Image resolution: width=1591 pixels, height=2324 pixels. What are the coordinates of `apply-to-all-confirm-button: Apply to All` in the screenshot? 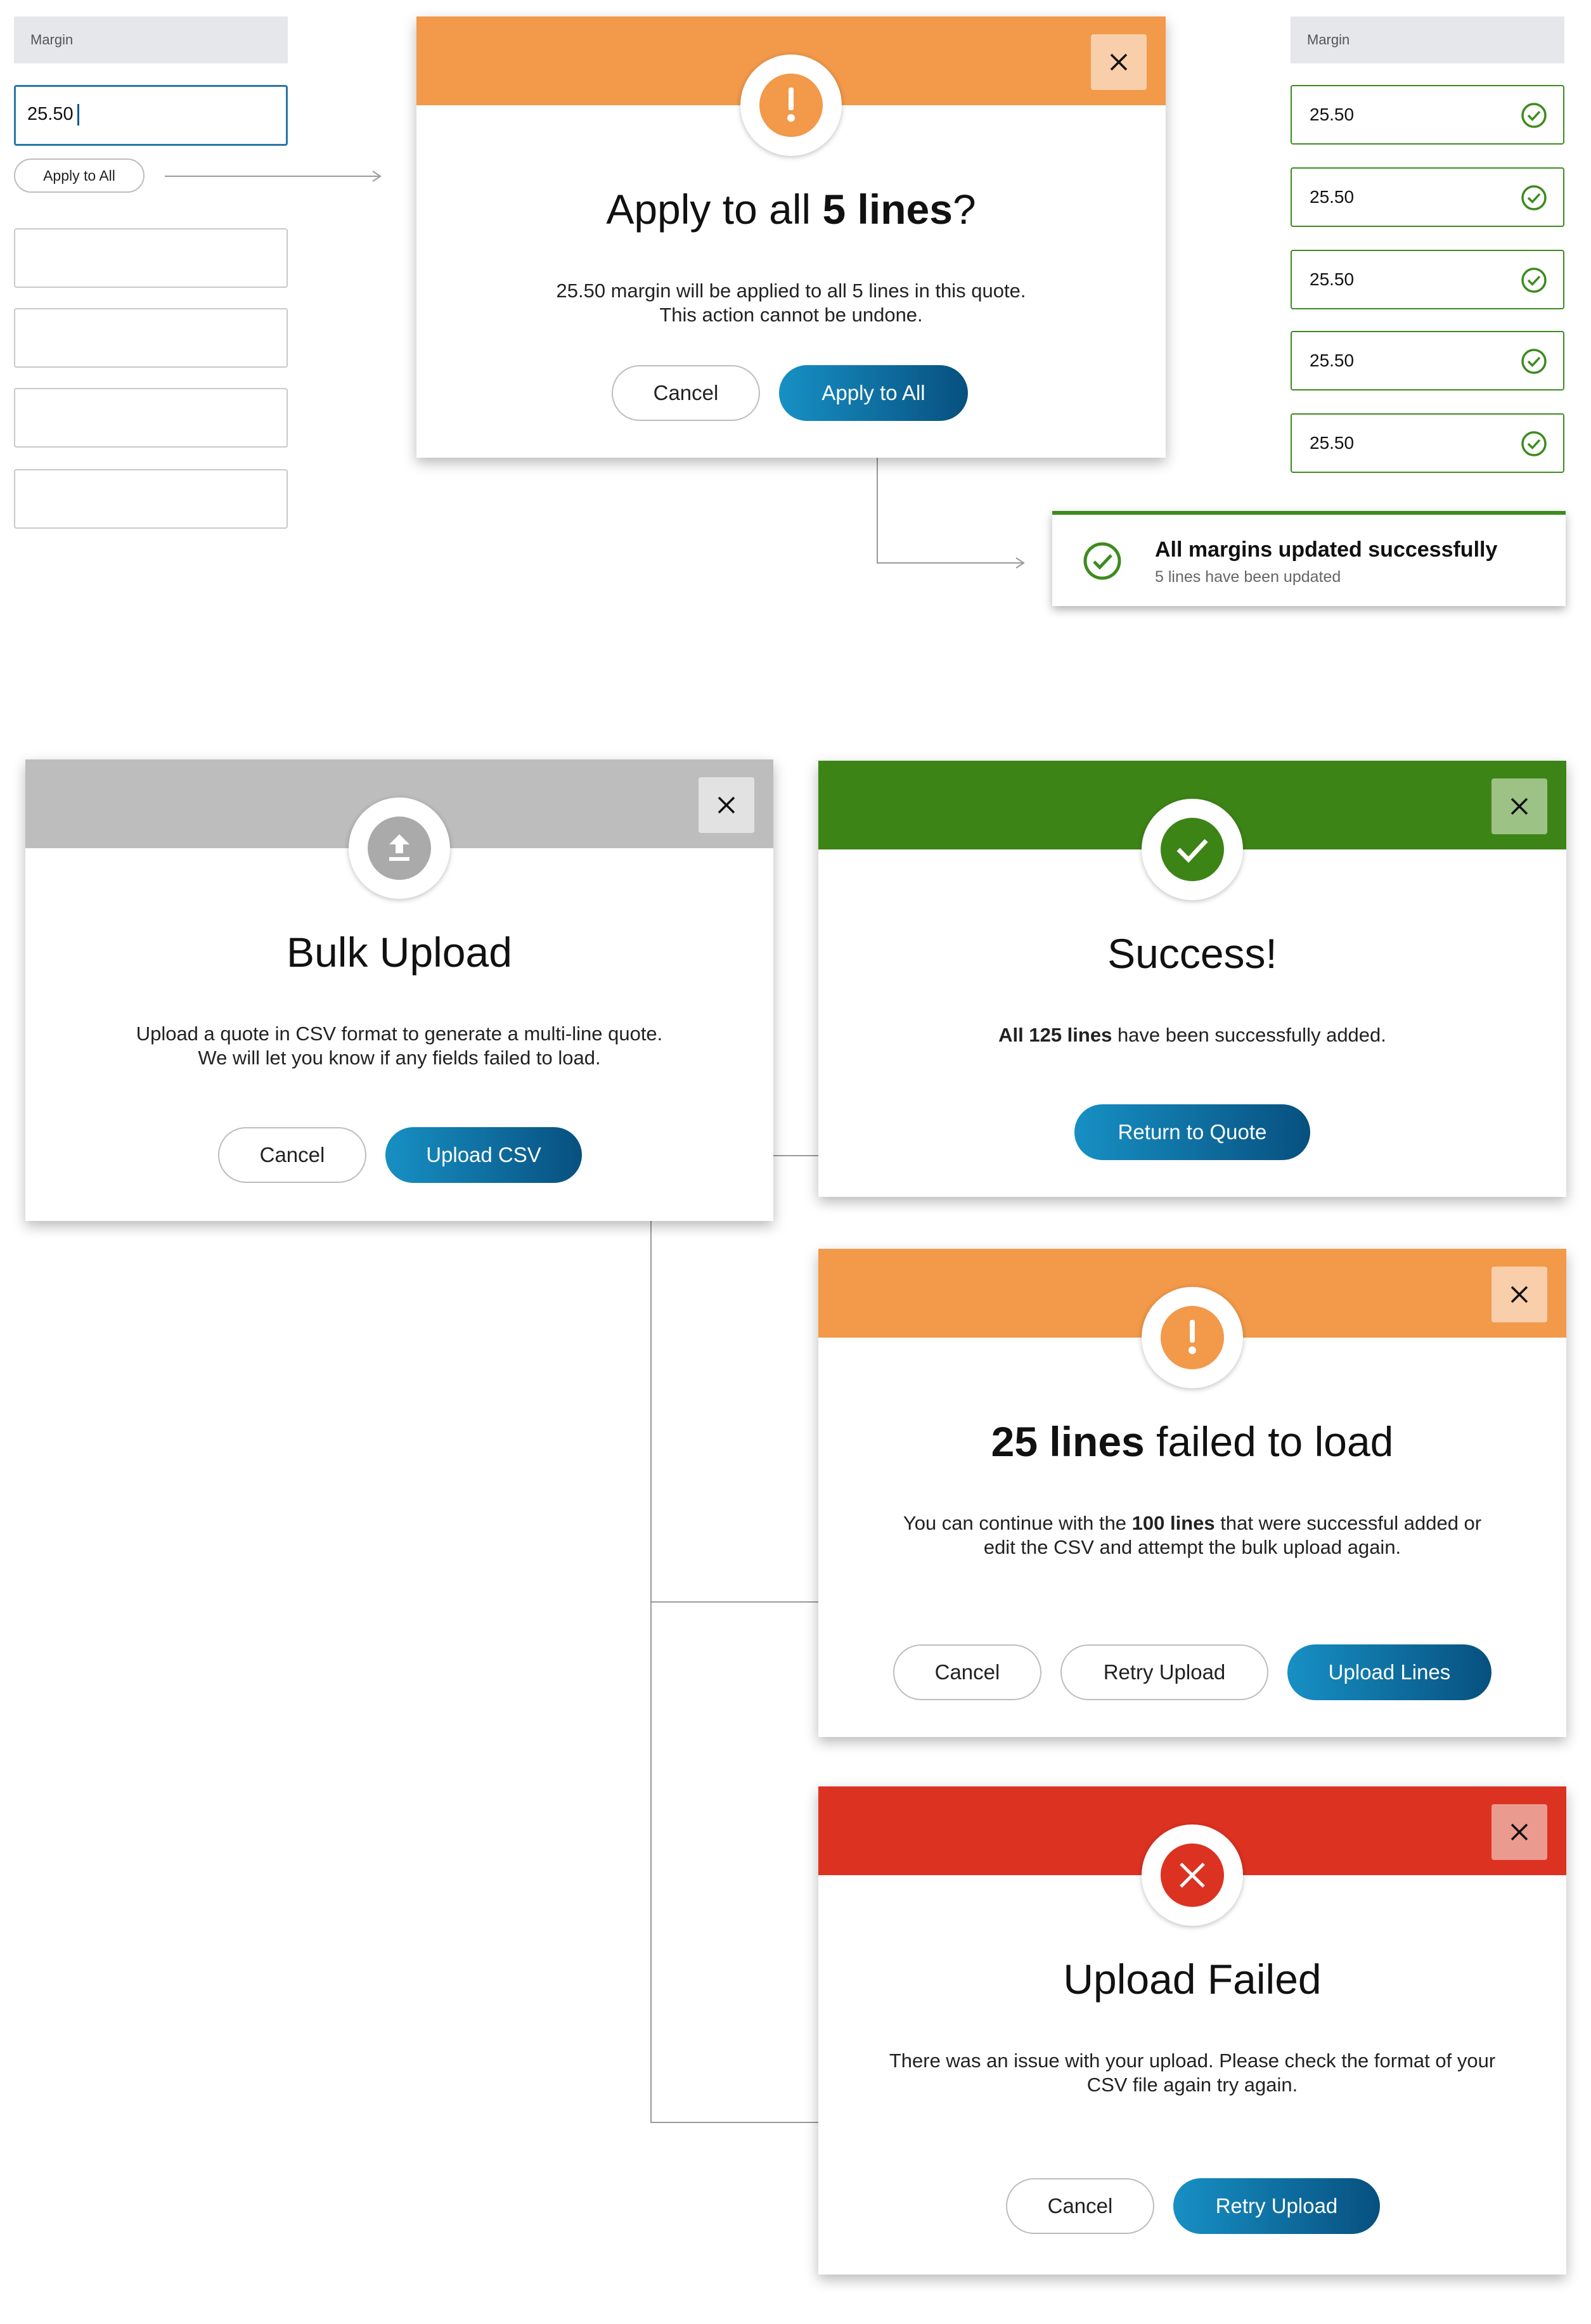 It's located at (873, 393).